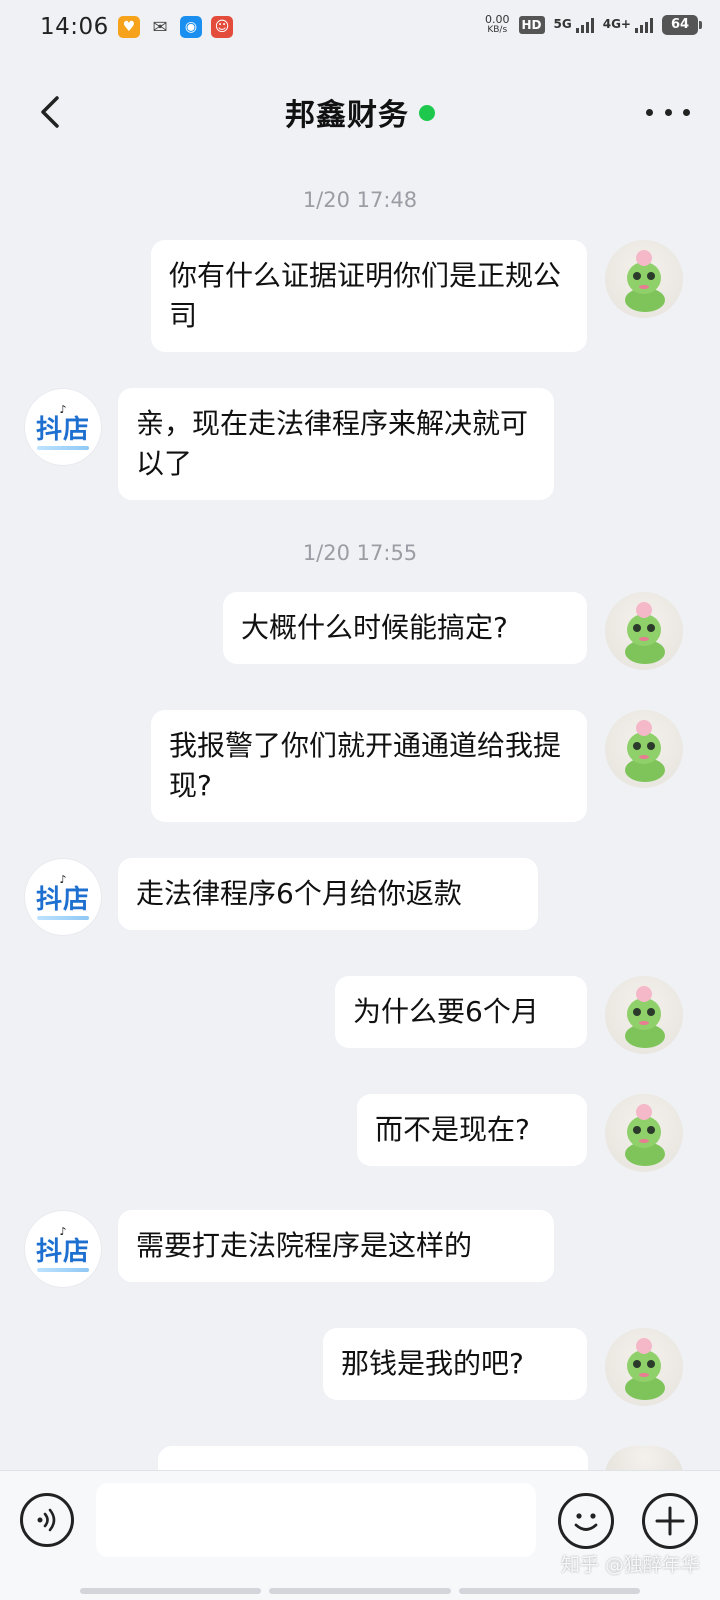 The width and height of the screenshot is (720, 1600). I want to click on status-bar: 14:06 ♥ ✉ ◉ ☺ 0.00 KB/s HD 5G 4G+ 64, so click(360, 29).